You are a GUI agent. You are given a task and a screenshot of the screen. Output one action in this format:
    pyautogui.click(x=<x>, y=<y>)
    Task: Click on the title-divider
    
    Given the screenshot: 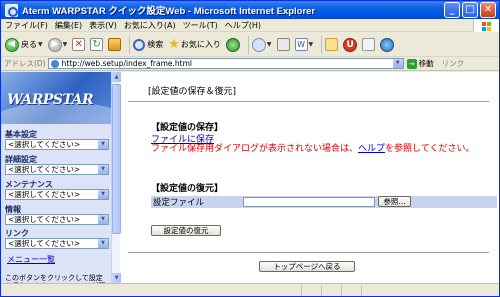 What is the action you would take?
    pyautogui.click(x=308, y=101)
    